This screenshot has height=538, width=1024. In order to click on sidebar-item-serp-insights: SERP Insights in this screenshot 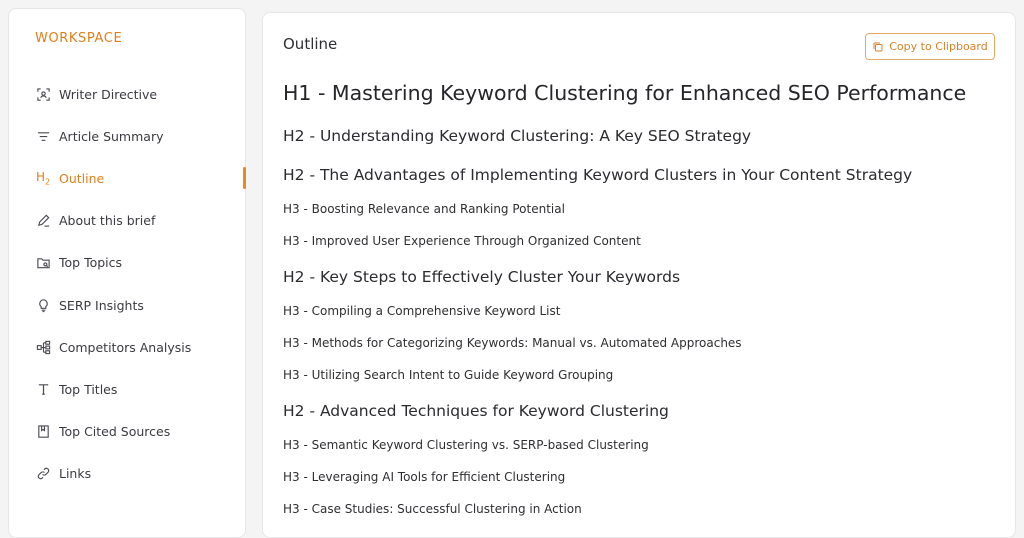, I will do `click(127, 305)`.